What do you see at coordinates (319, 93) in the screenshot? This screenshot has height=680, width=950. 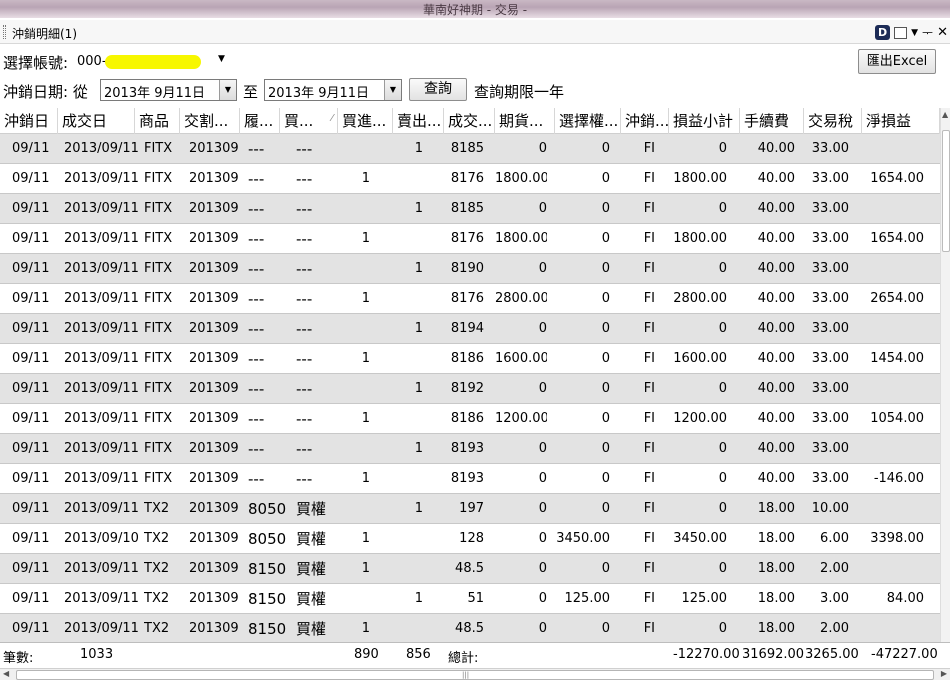 I see `date-to-value: 2013年 9月11日` at bounding box center [319, 93].